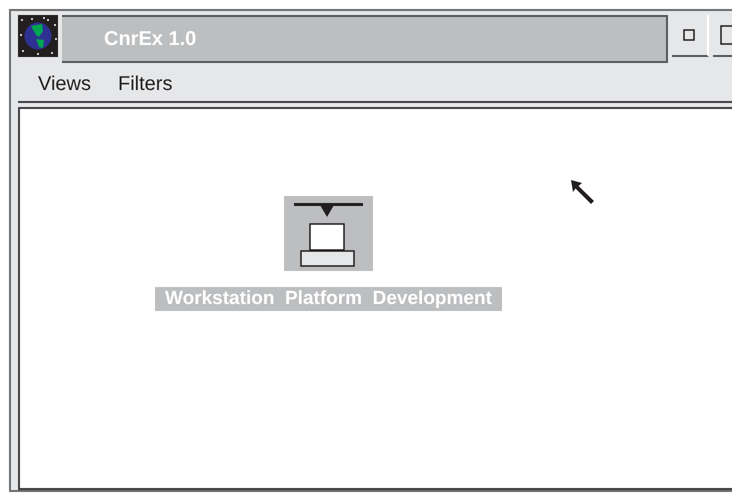  What do you see at coordinates (583, 192) in the screenshot?
I see `mouse-cursor-icon` at bounding box center [583, 192].